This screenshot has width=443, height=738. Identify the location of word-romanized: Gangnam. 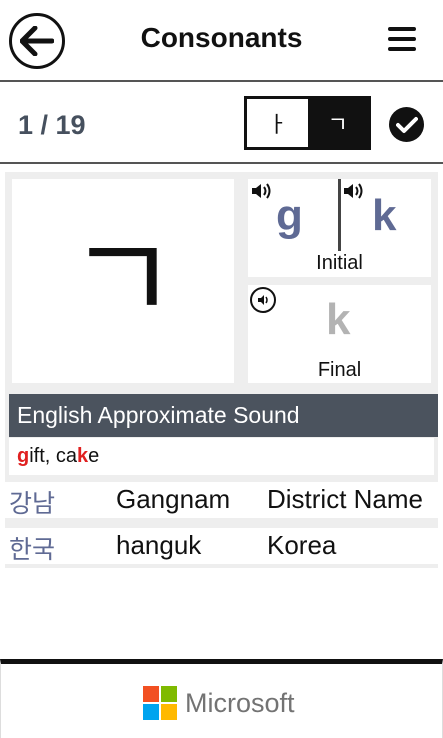
(173, 499).